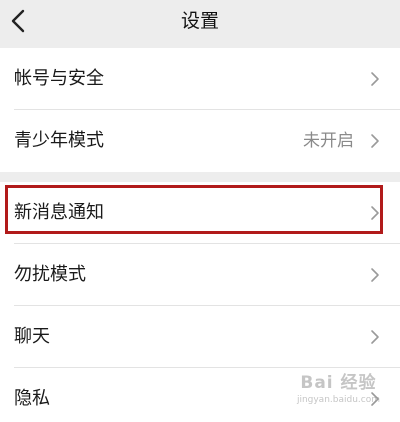 Image resolution: width=400 pixels, height=422 pixels. Describe the element at coordinates (338, 383) in the screenshot. I see `watermark-brand: Bai 经验` at that location.